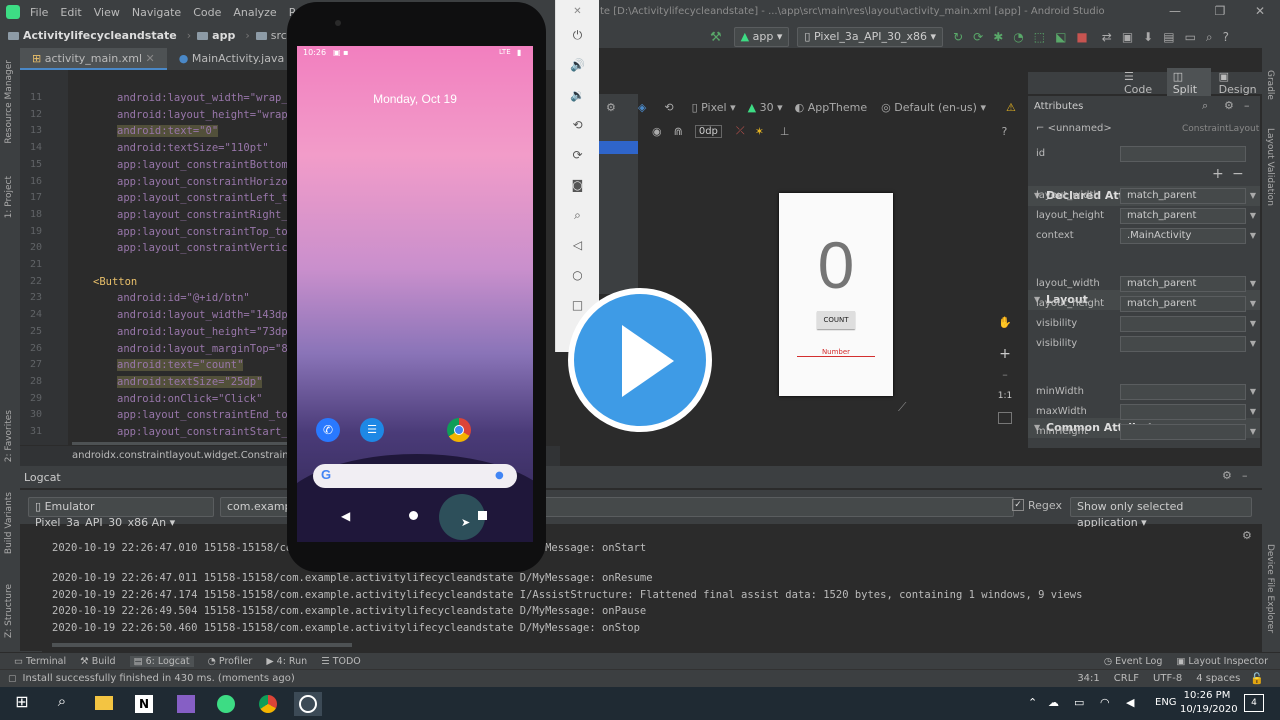  Describe the element at coordinates (1011, 107) in the screenshot. I see `warning-icon: ⚠` at that location.